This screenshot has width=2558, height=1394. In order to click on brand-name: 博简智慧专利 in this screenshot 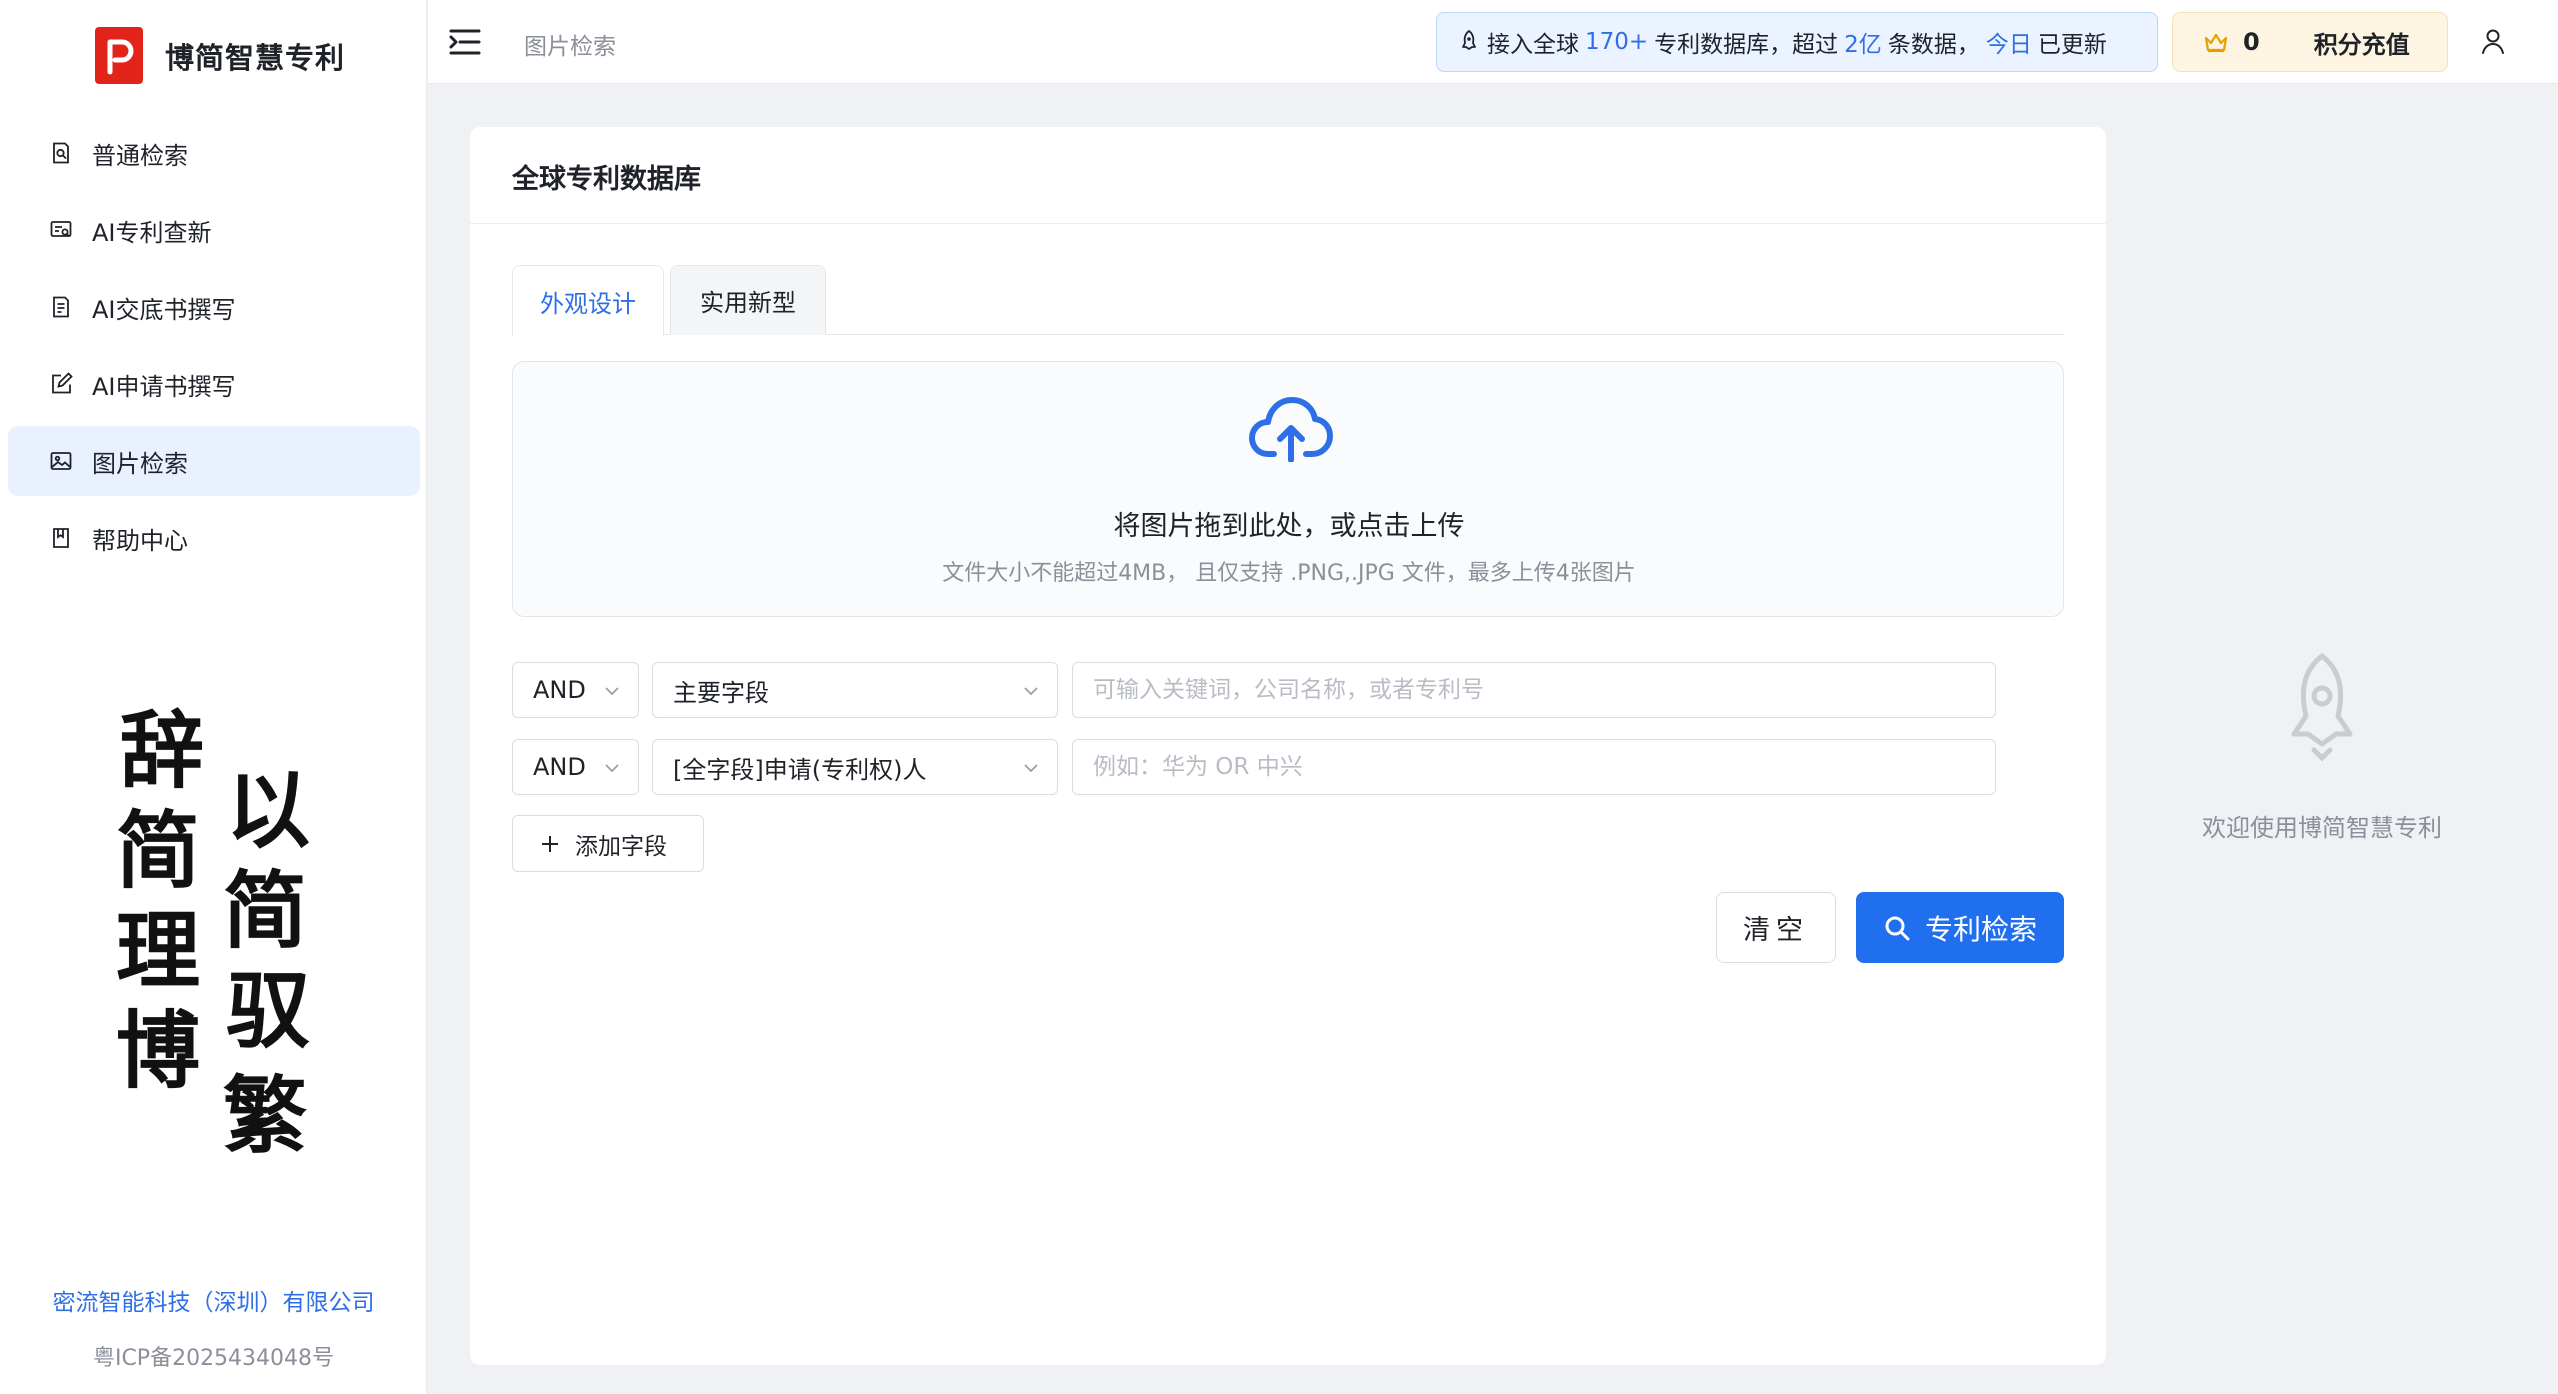, I will do `click(255, 57)`.